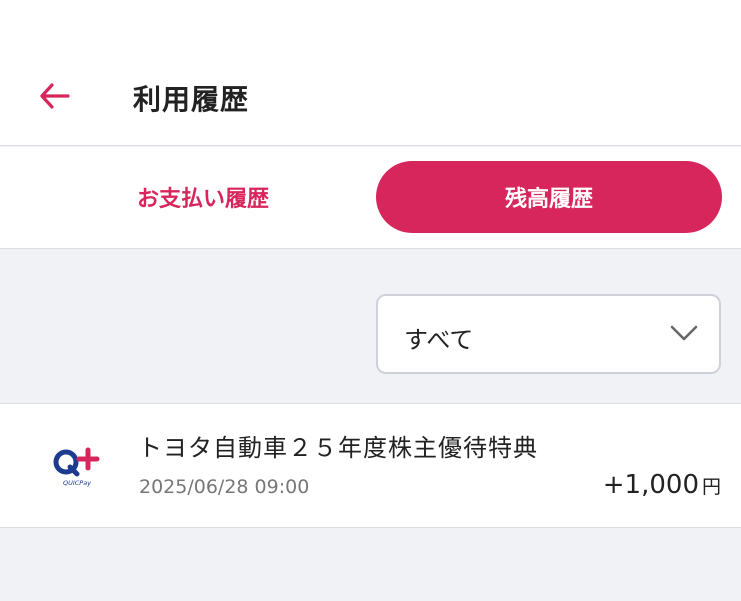 The height and width of the screenshot is (601, 741). Describe the element at coordinates (203, 197) in the screenshot. I see `tab-payment-history: お支払い履歴` at that location.